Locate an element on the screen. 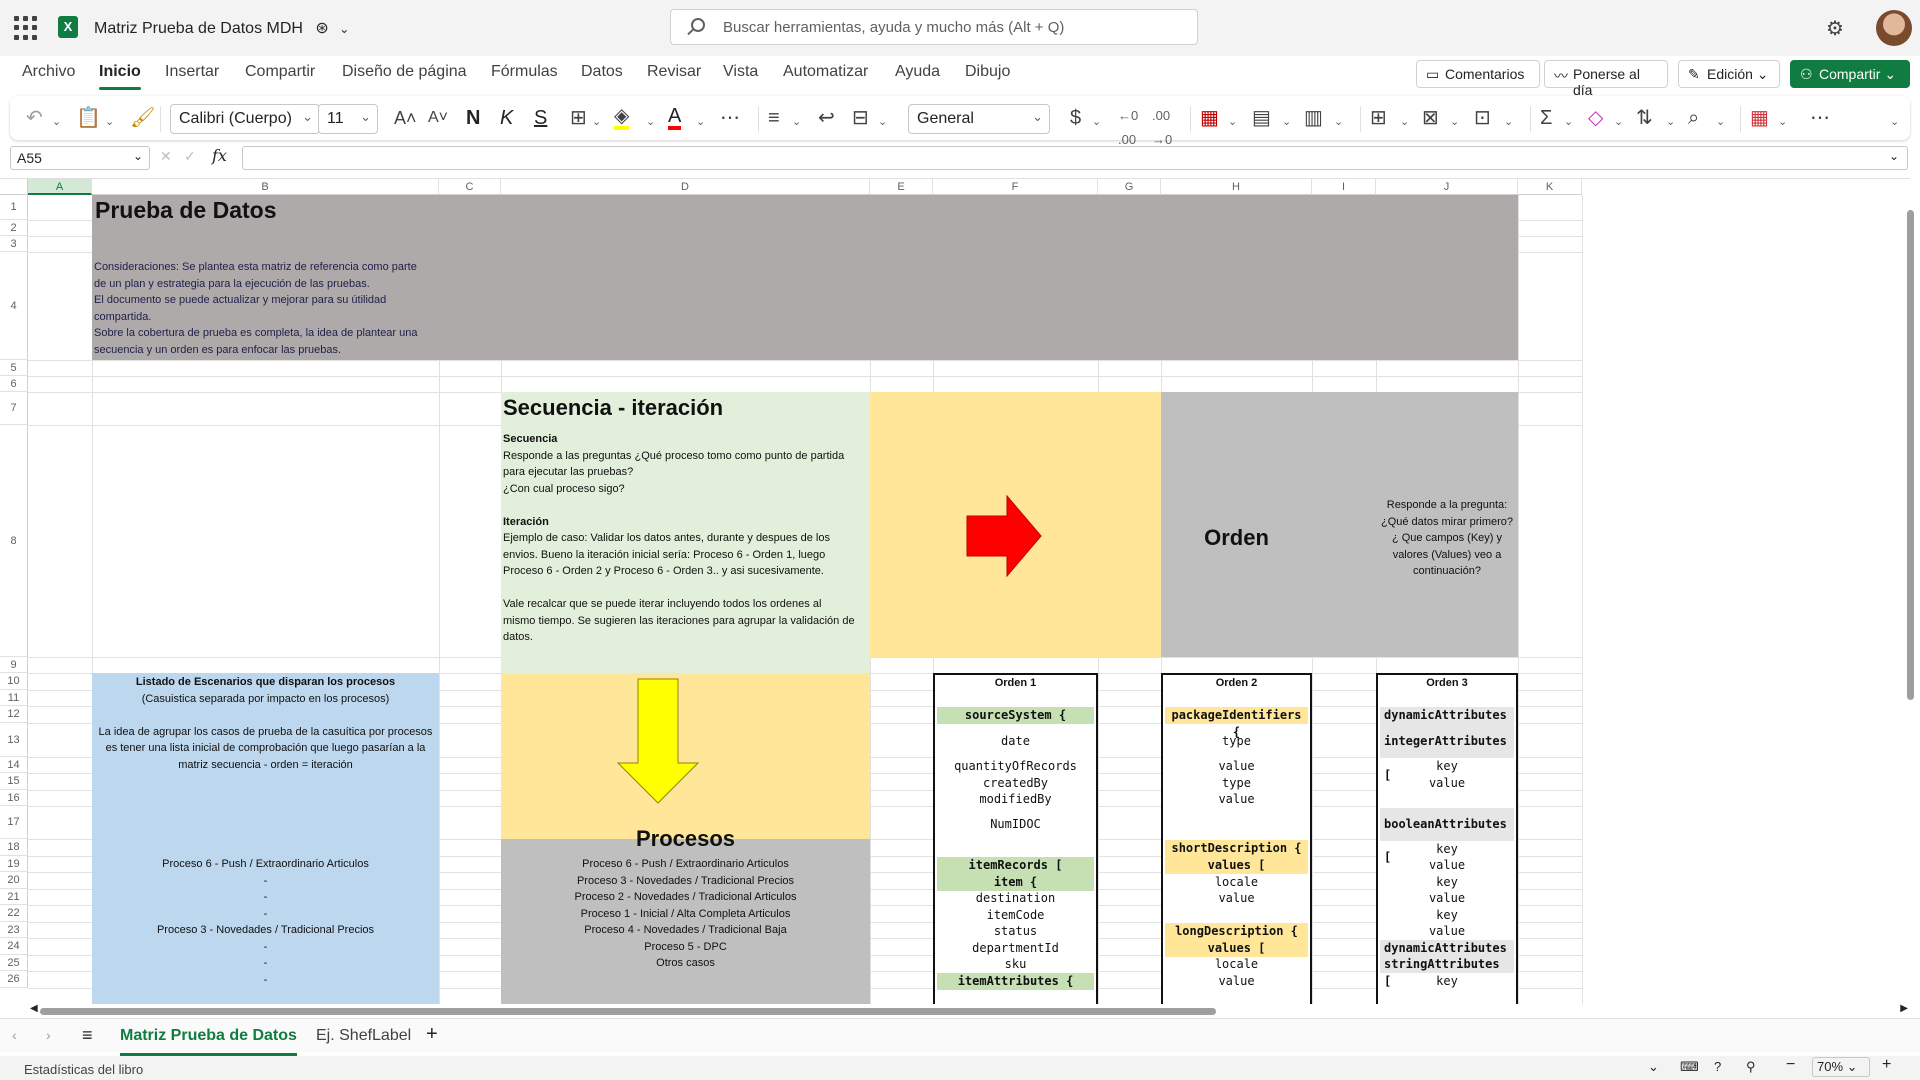 The height and width of the screenshot is (1080, 1920). all-sheets-icon: ≡ is located at coordinates (87, 1035).